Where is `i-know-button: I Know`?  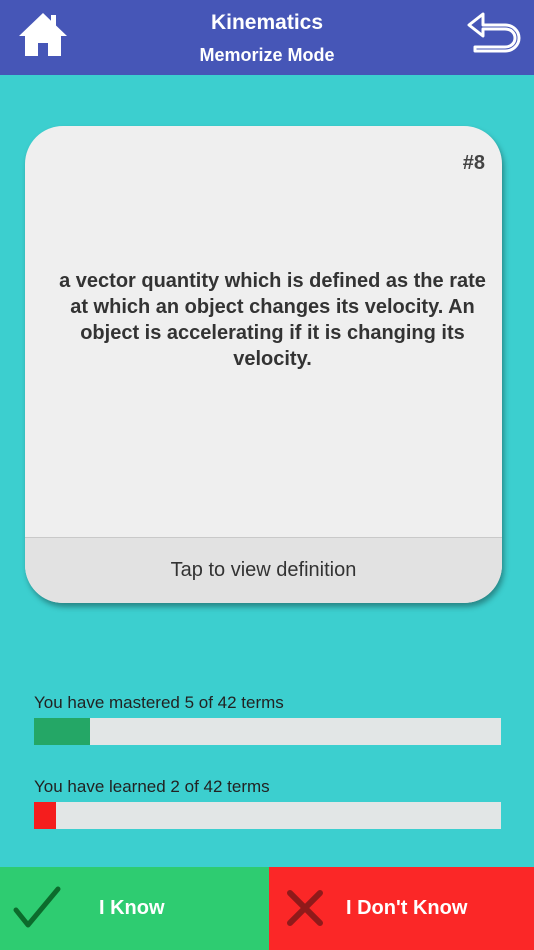
i-know-button: I Know is located at coordinates (134, 908).